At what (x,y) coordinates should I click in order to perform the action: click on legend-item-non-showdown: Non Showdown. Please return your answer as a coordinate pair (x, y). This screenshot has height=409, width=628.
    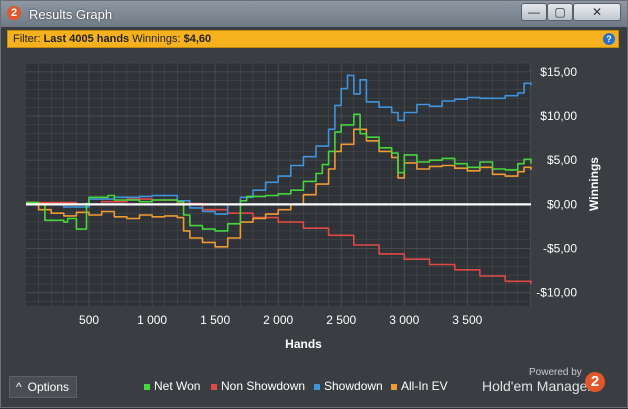
    Looking at the image, I should click on (258, 386).